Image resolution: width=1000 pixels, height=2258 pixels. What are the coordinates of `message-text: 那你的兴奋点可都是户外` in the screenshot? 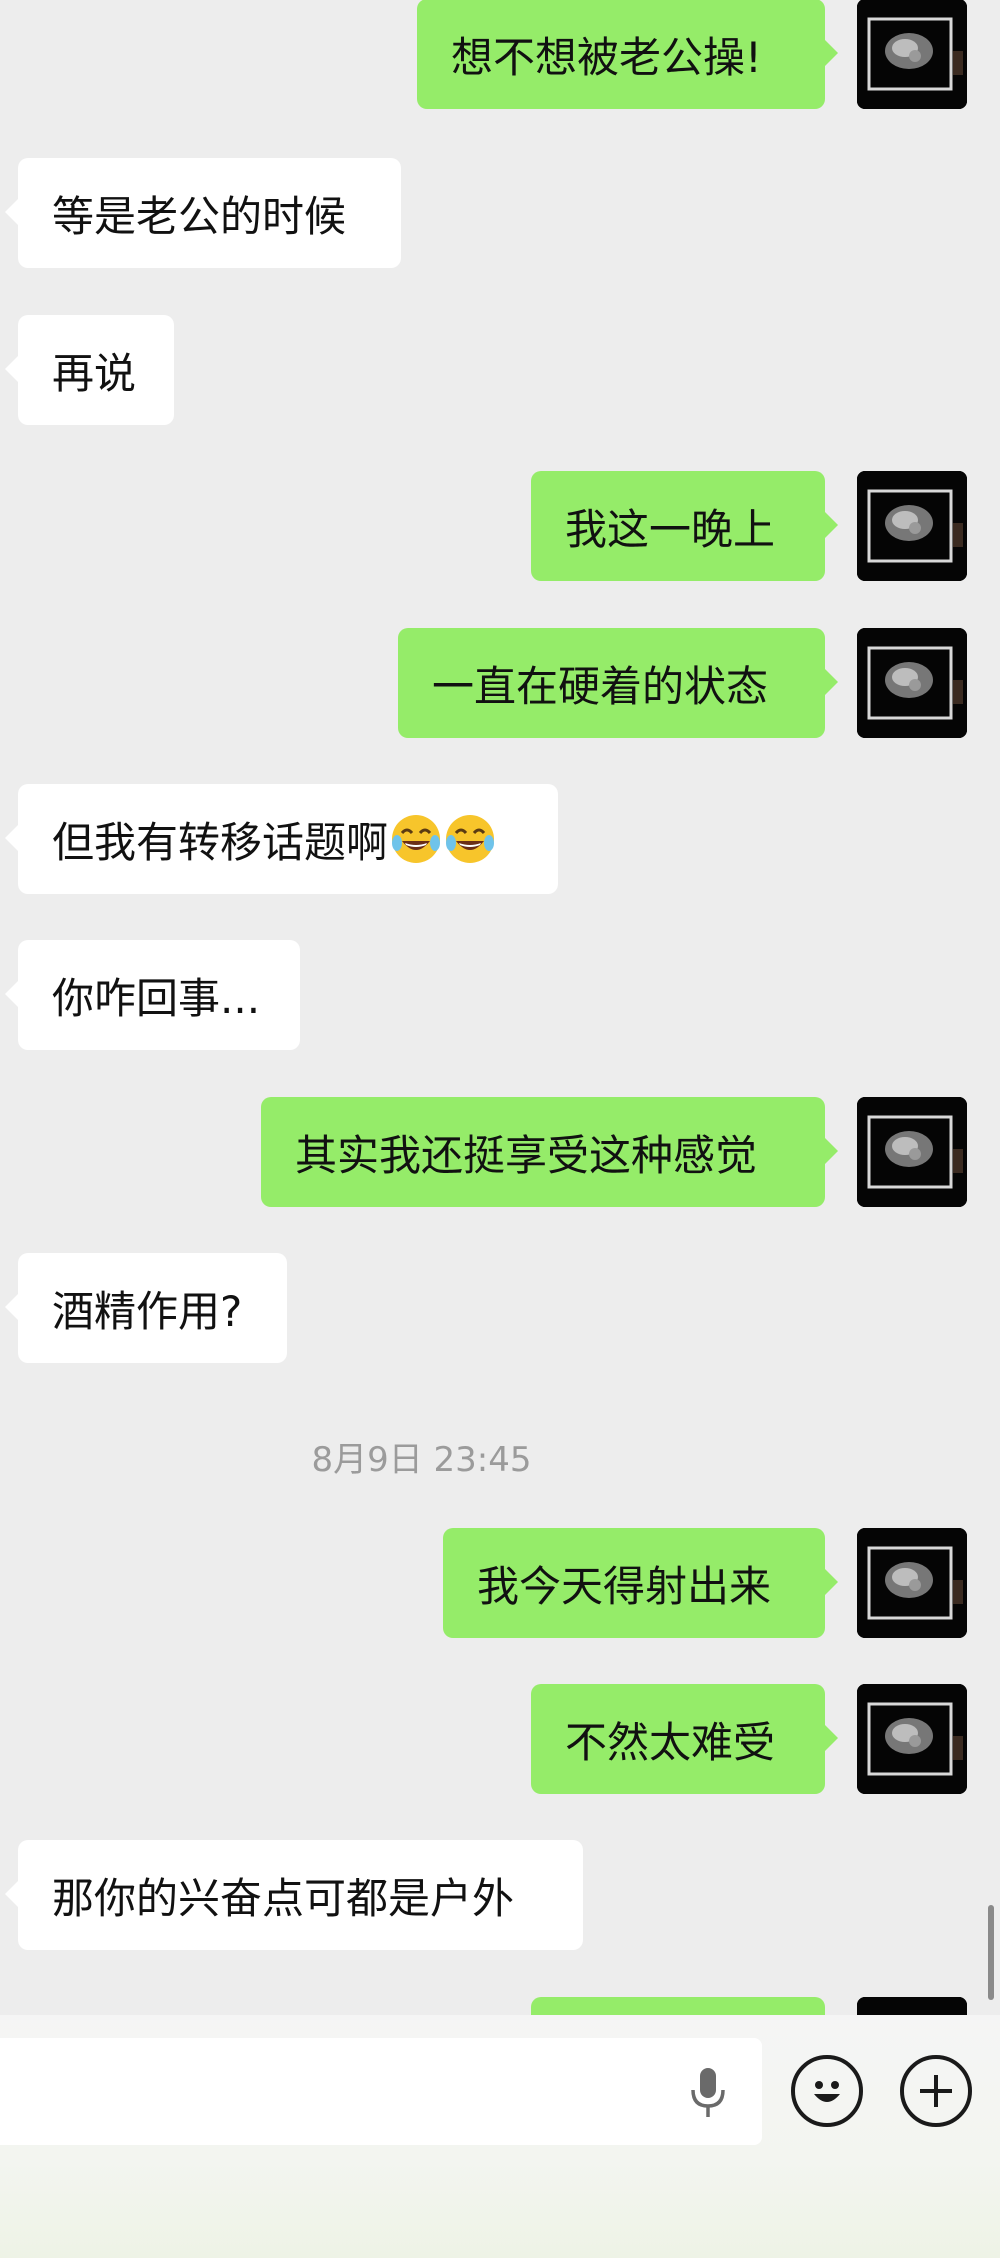 It's located at (283, 1898).